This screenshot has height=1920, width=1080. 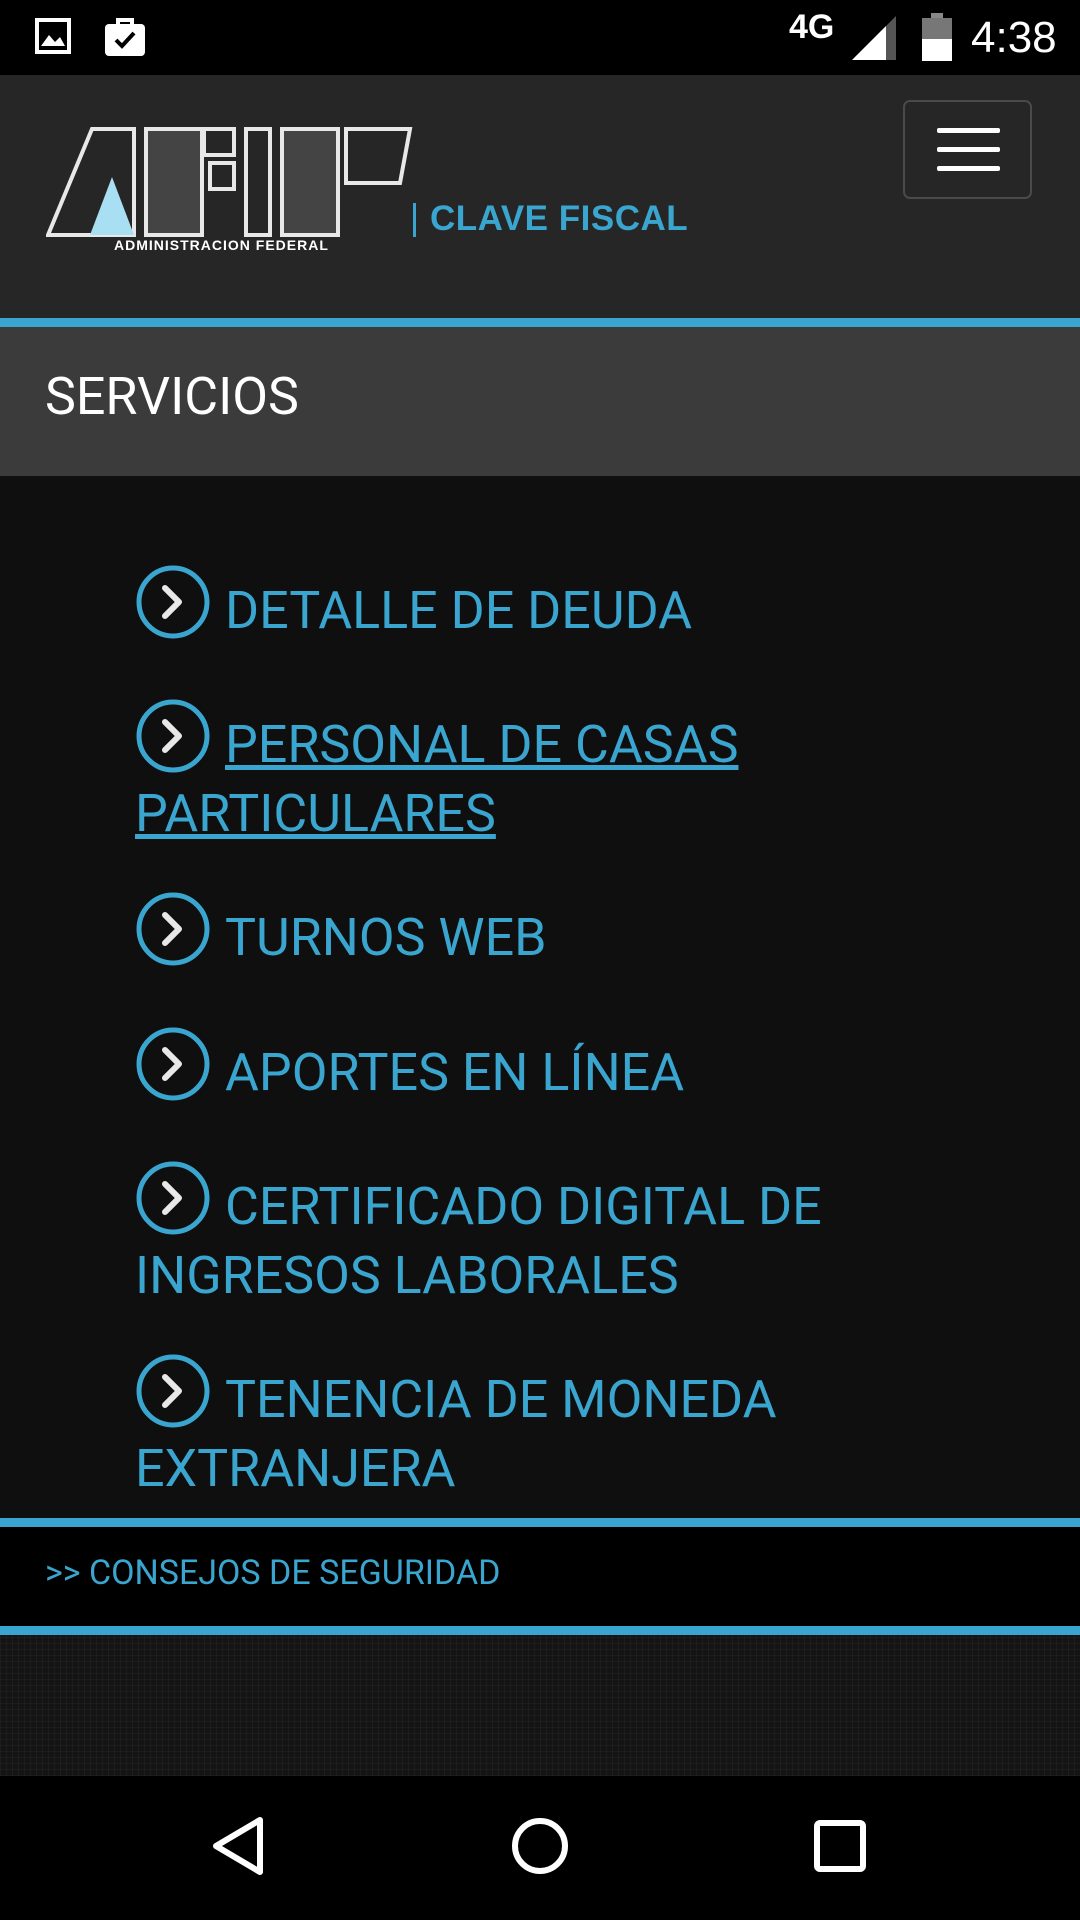 I want to click on service-label: PERSONAL DE CASAS PARTICULARES, so click(x=437, y=779).